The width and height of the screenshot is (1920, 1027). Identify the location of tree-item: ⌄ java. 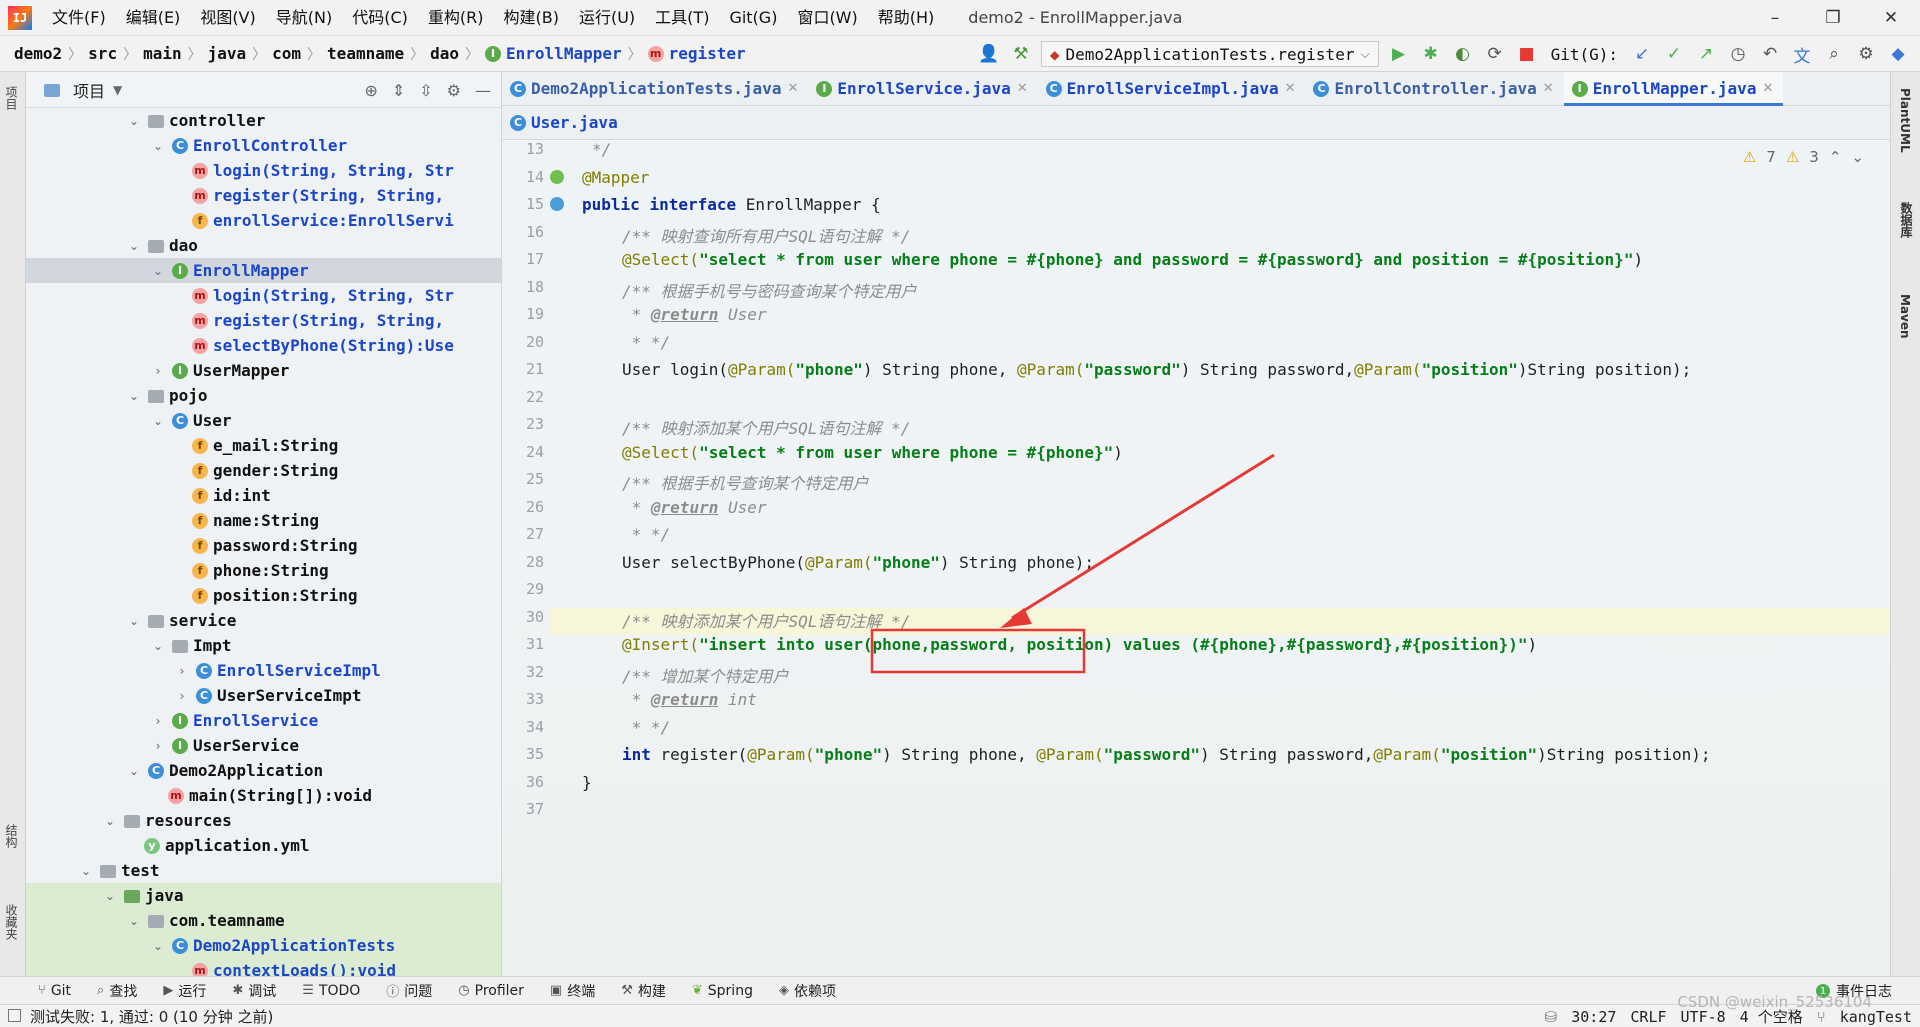
(263, 895).